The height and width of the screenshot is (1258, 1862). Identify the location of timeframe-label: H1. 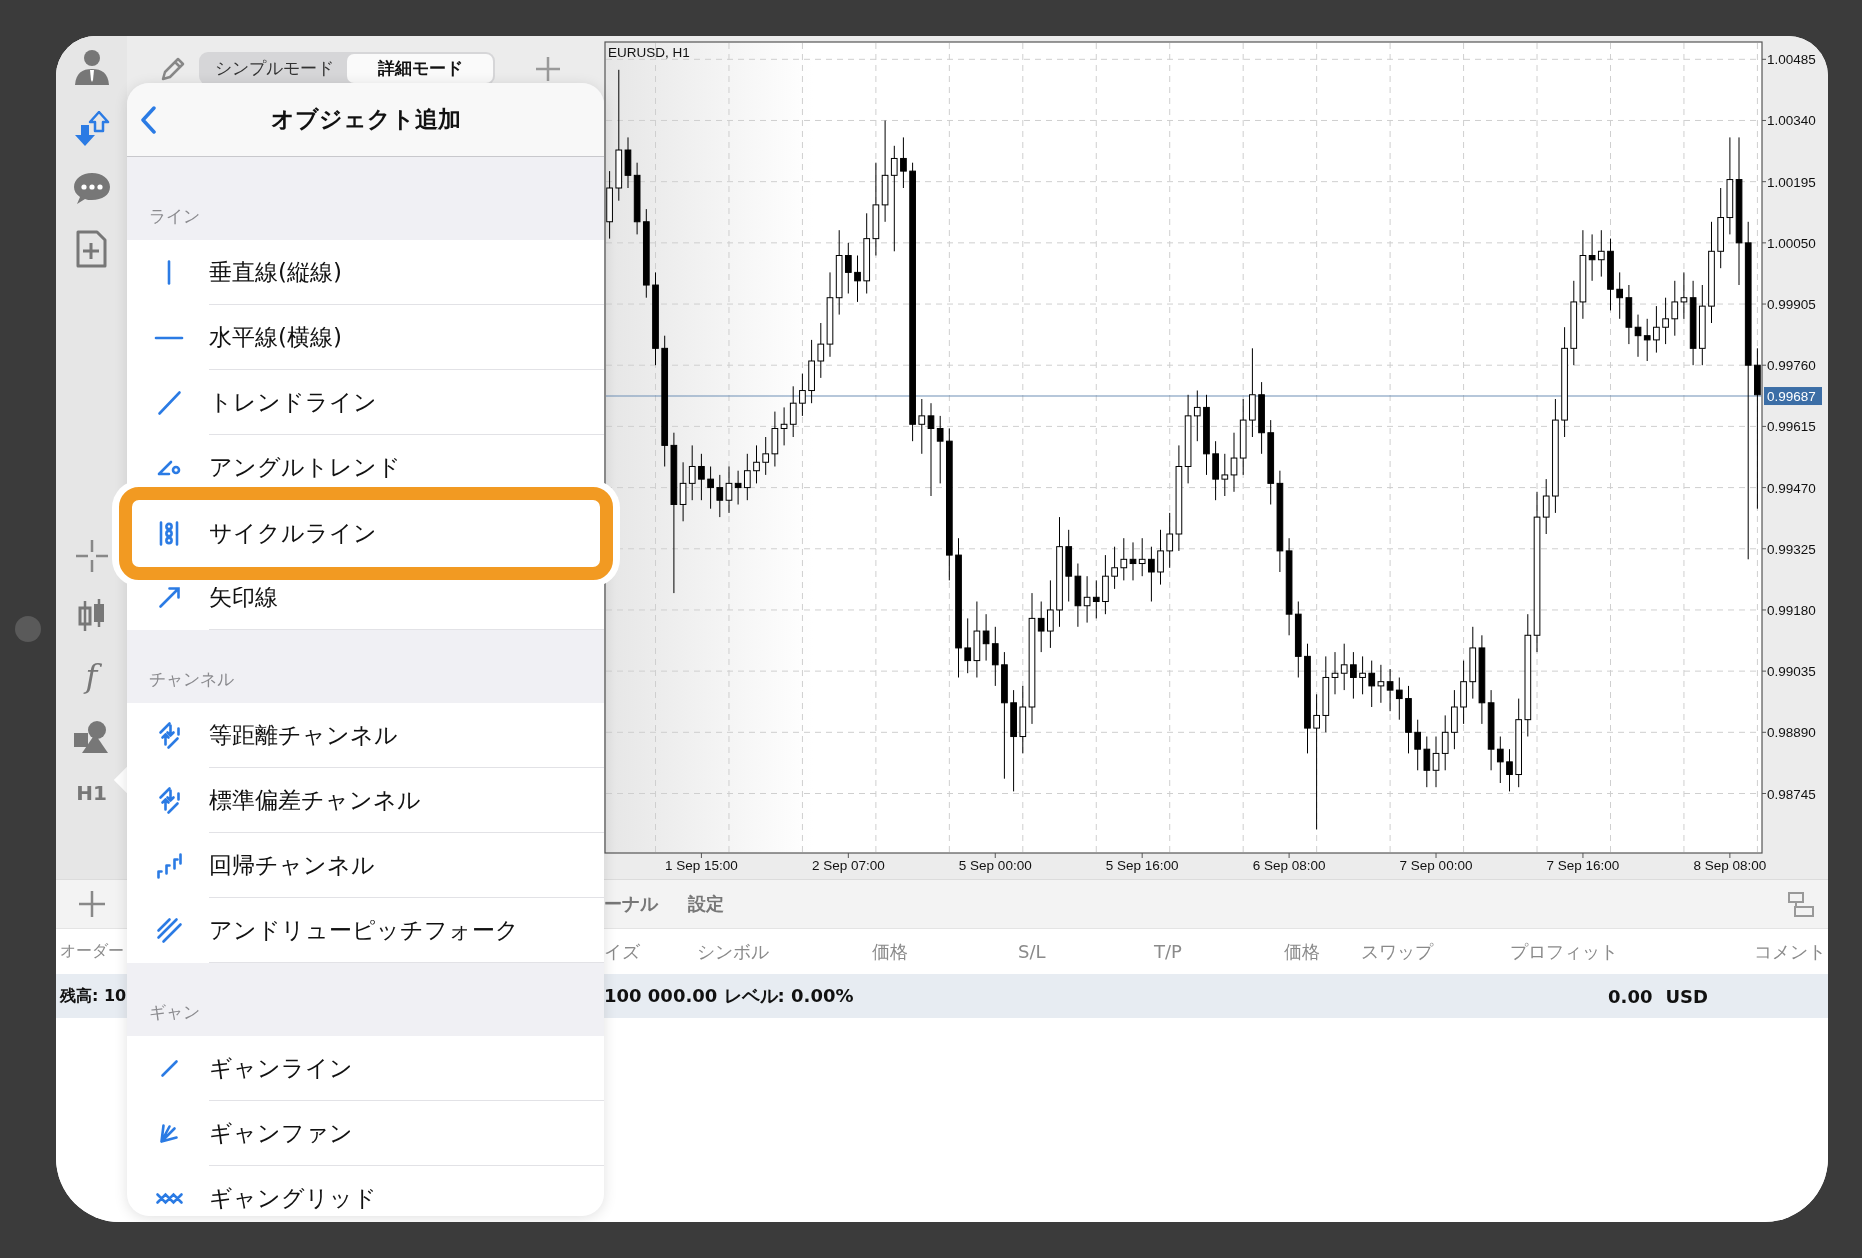
(91, 793).